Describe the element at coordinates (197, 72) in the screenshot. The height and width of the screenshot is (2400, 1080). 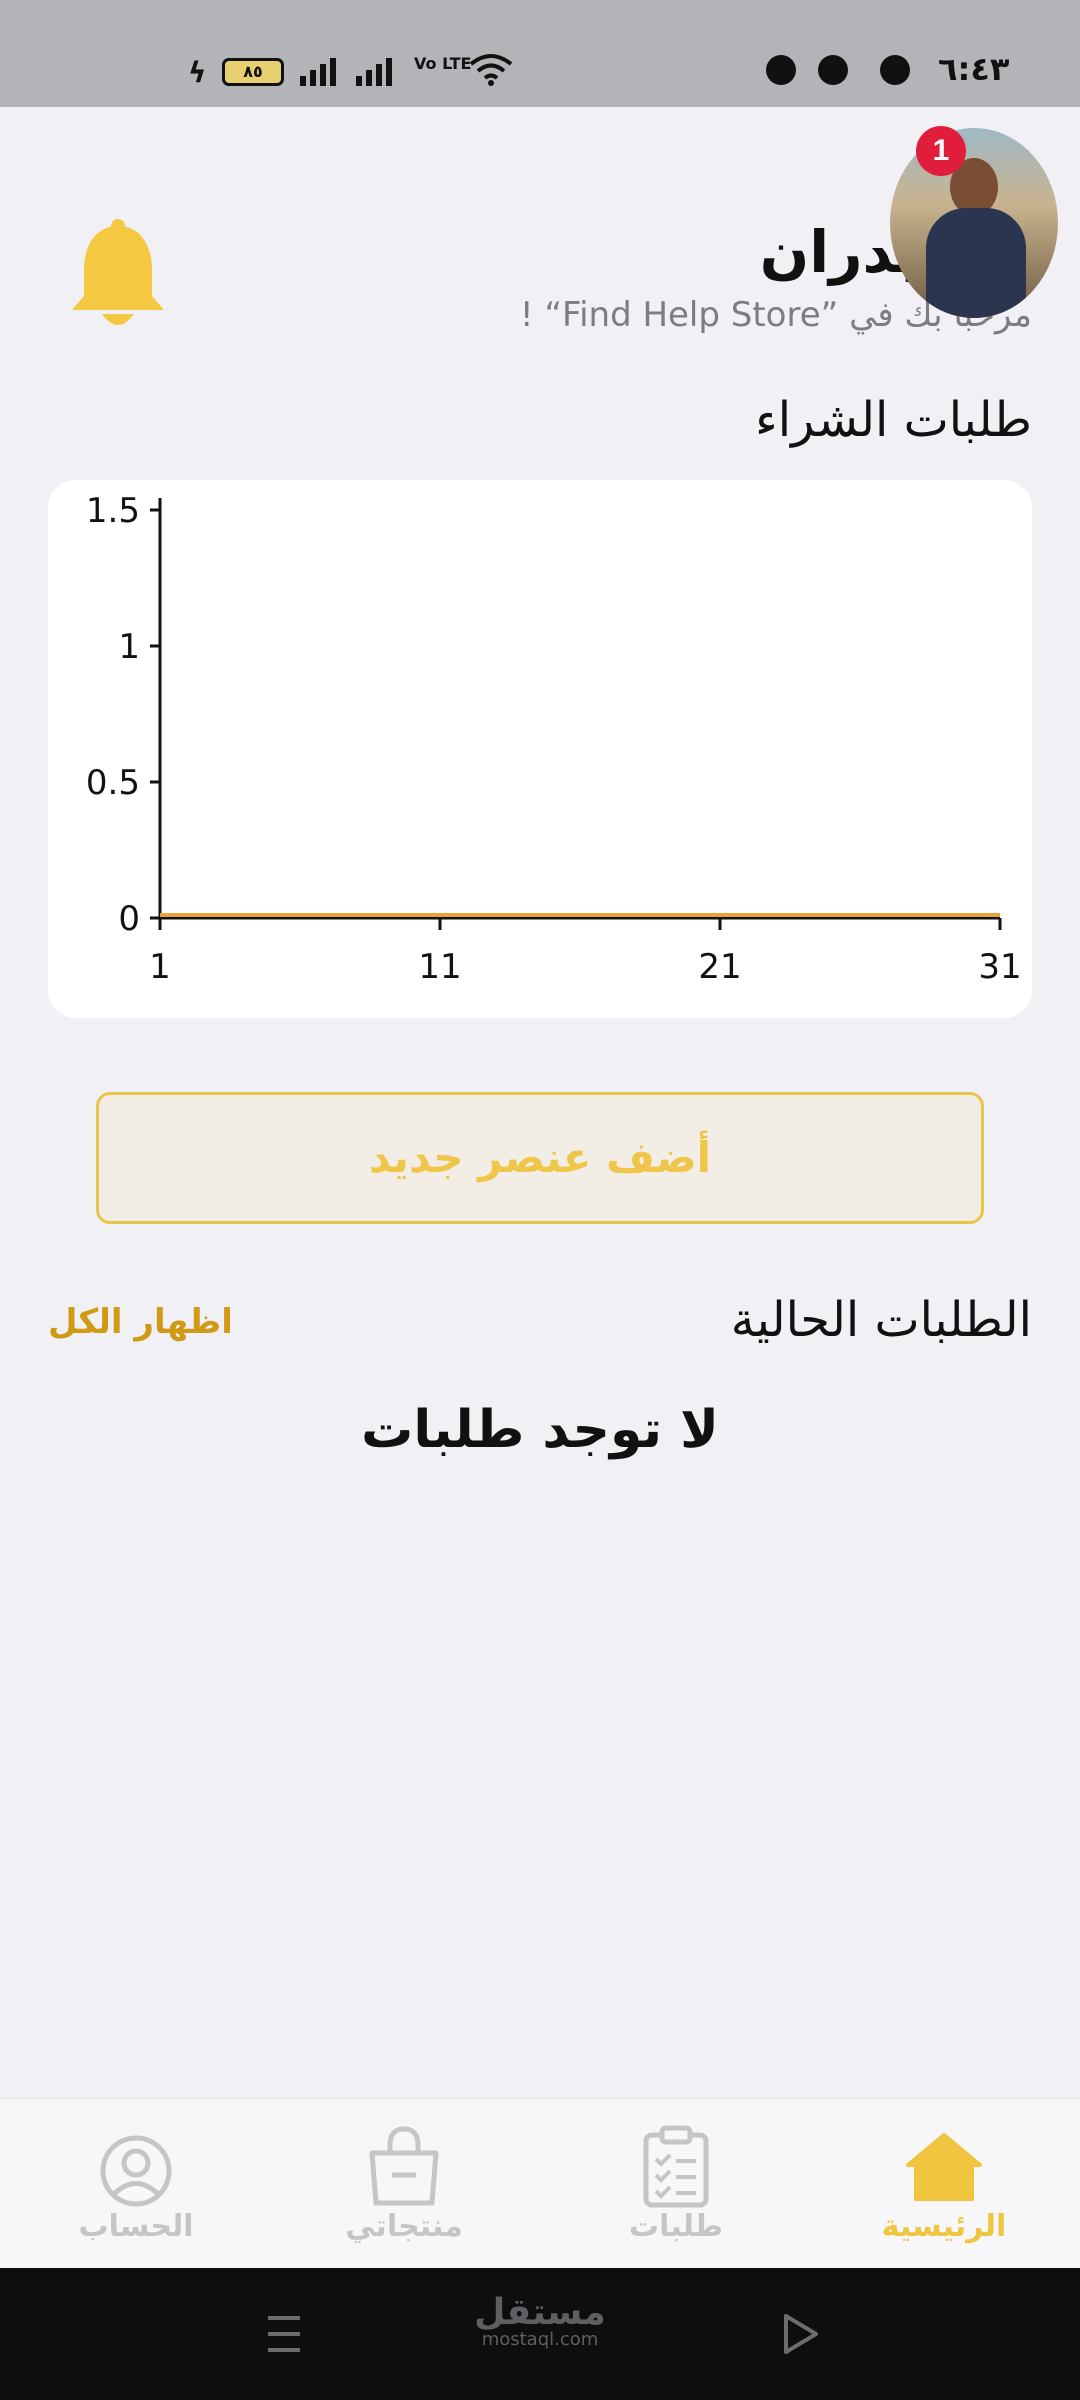
I see `charging-icon: ϟ` at that location.